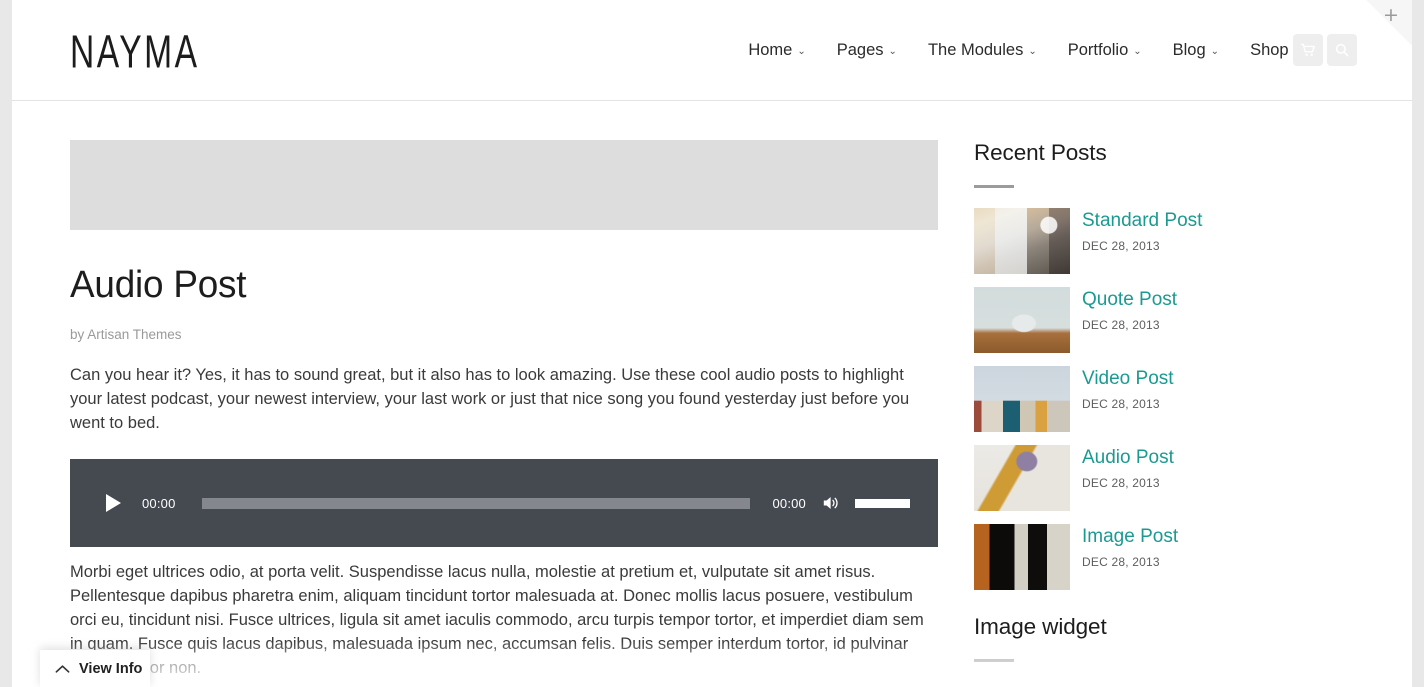  Describe the element at coordinates (975, 50) in the screenshot. I see `nav-item-label: The Modules` at that location.